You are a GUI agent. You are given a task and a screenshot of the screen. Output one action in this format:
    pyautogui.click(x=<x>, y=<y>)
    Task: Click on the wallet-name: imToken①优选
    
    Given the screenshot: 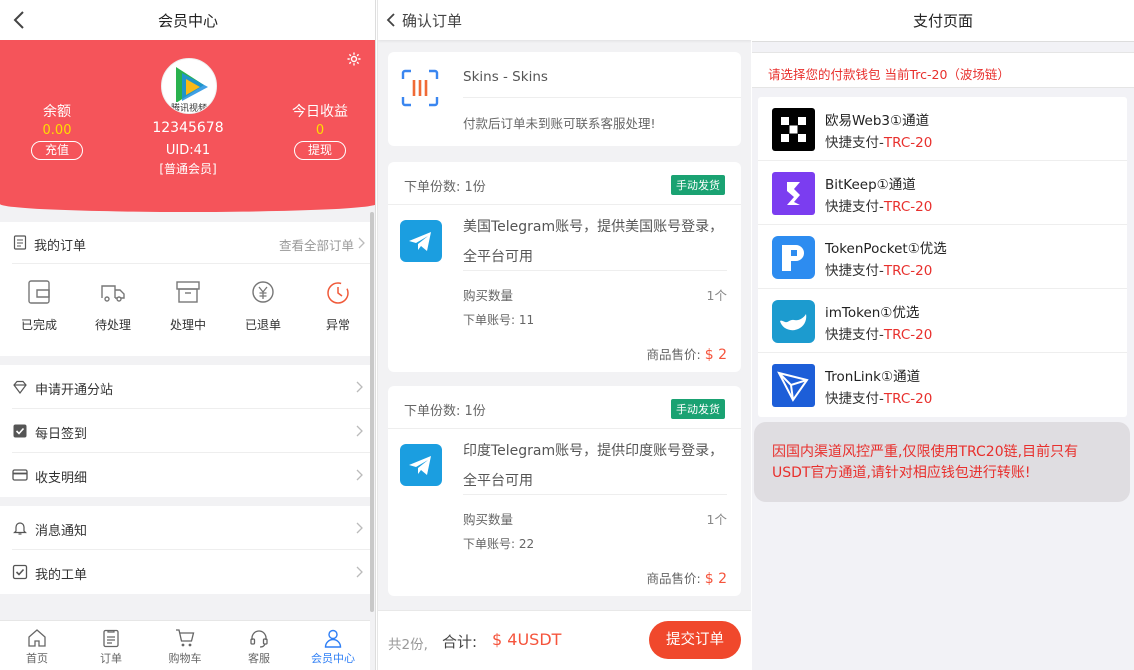 What is the action you would take?
    pyautogui.click(x=872, y=313)
    